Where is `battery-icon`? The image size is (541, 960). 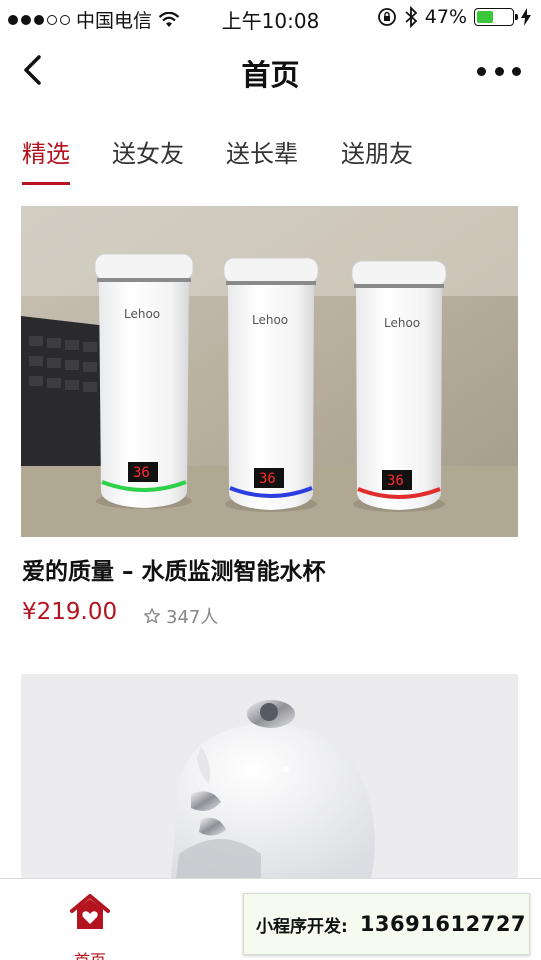 battery-icon is located at coordinates (496, 17).